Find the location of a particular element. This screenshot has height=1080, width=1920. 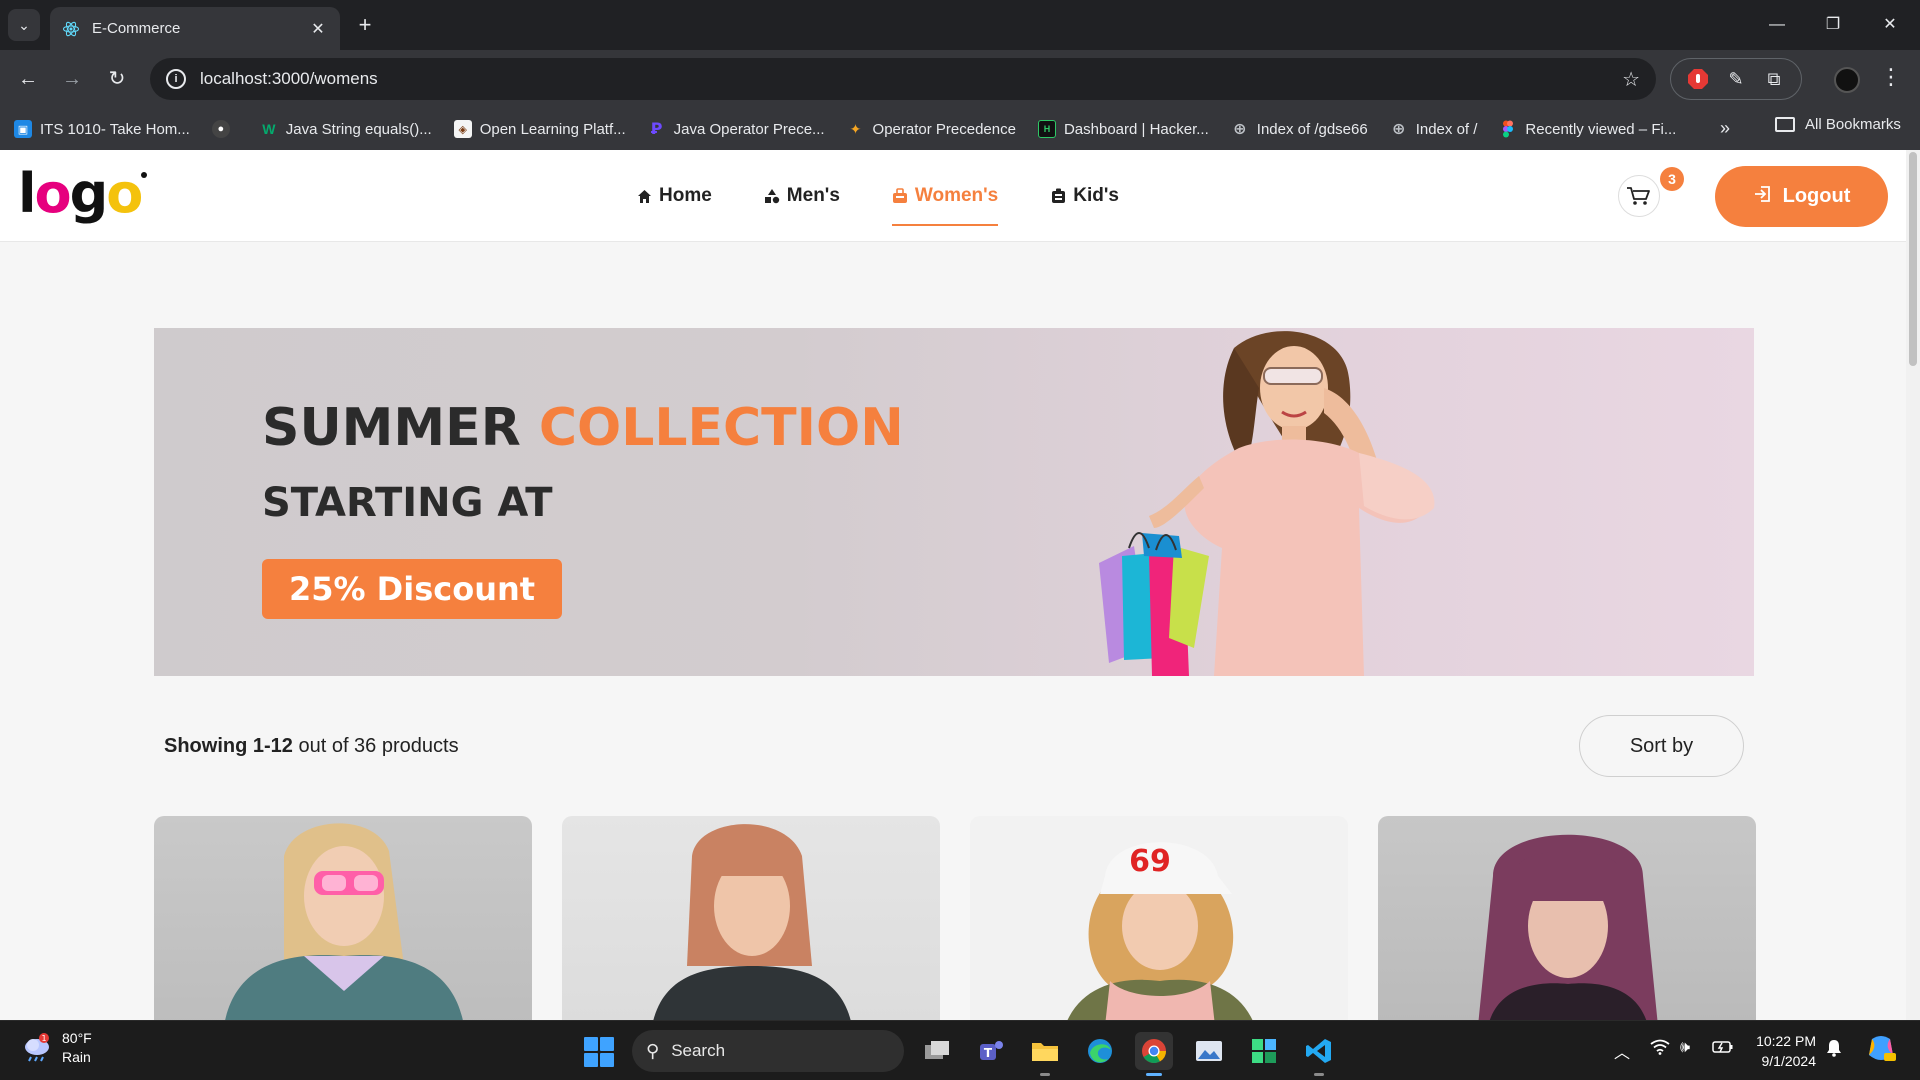

file-explorer-icon is located at coordinates (1045, 1054).